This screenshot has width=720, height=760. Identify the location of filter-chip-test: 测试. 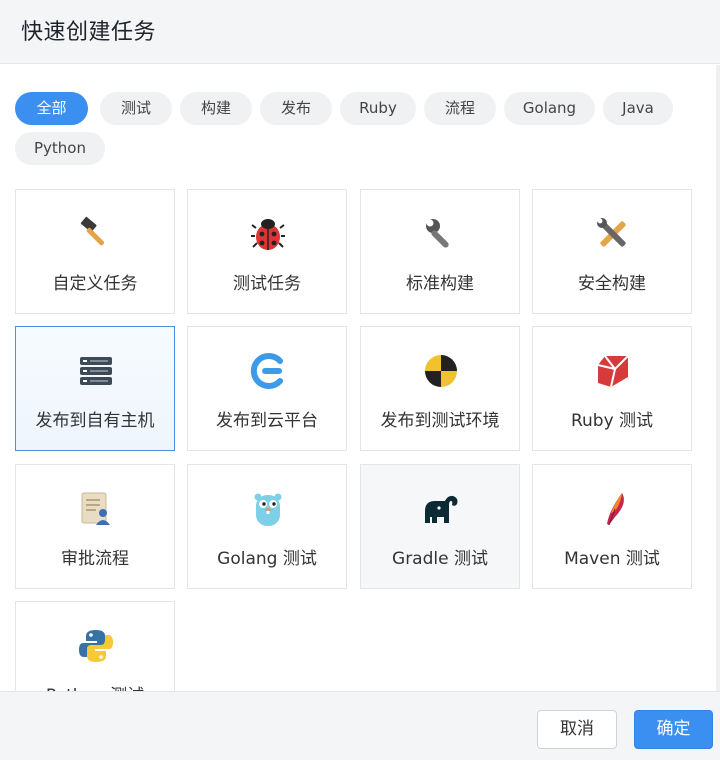
(136, 108).